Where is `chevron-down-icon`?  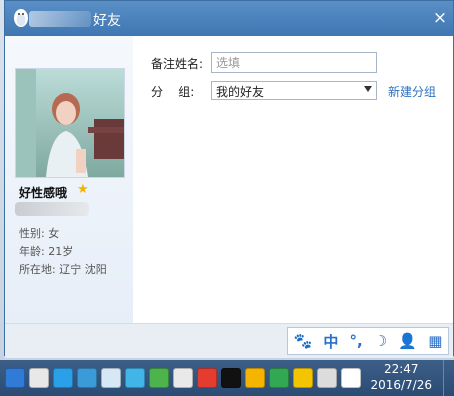 chevron-down-icon is located at coordinates (368, 89).